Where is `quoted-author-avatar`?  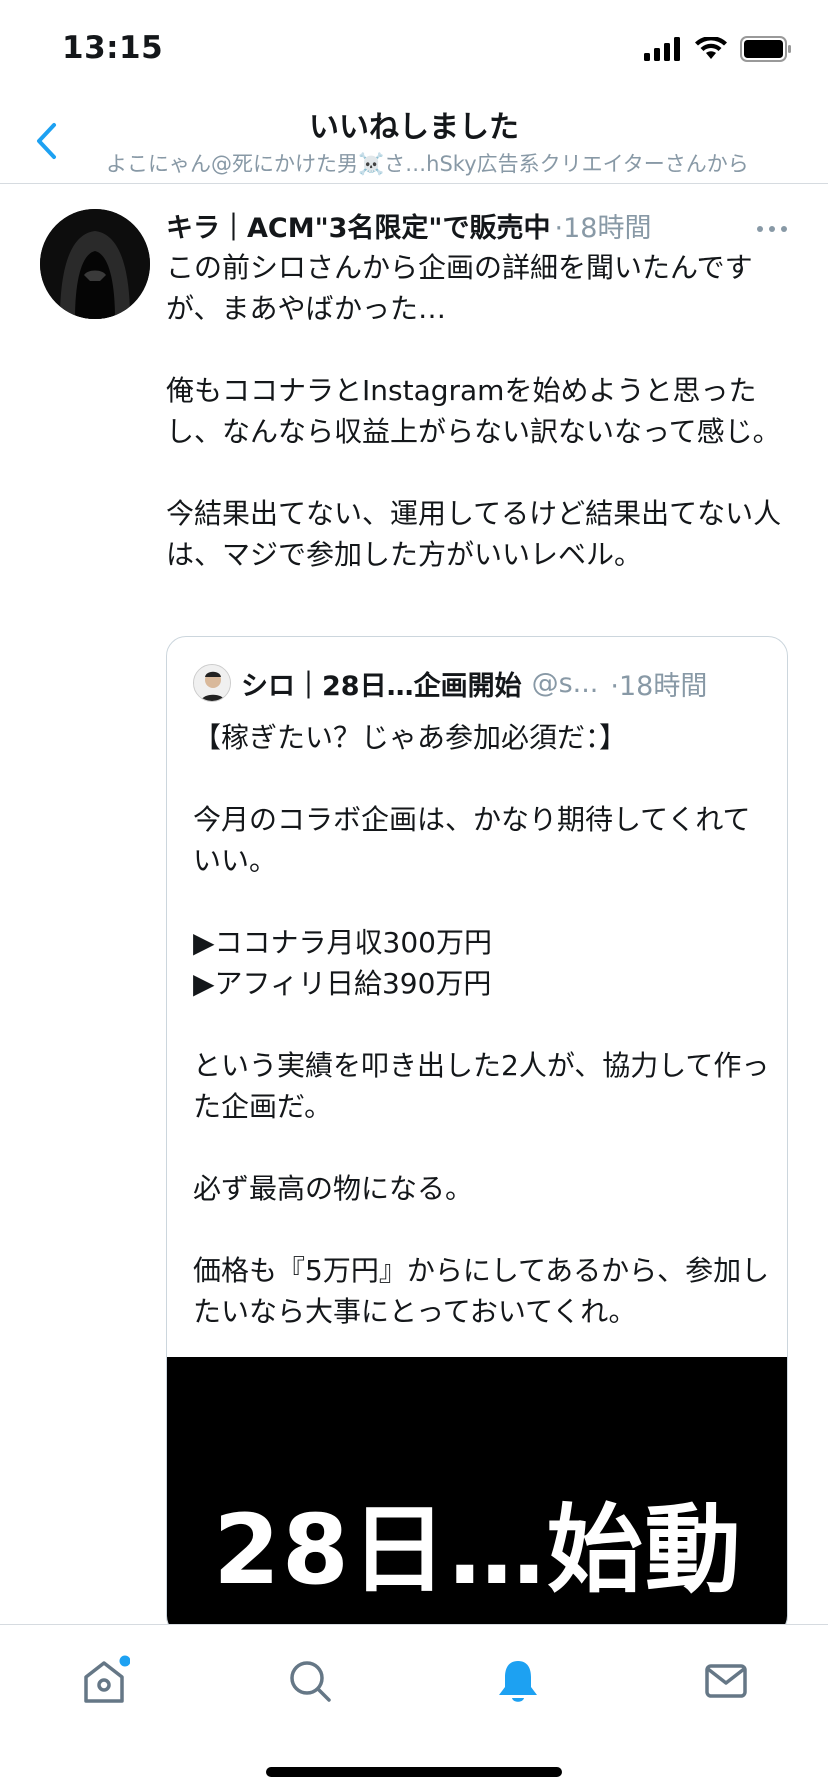
quoted-author-avatar is located at coordinates (212, 683).